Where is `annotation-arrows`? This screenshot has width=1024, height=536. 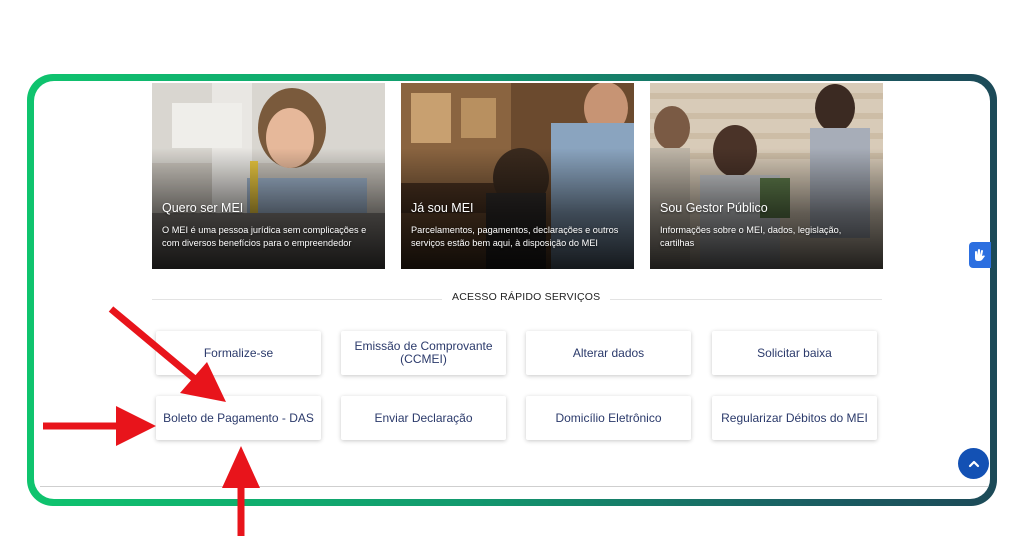
annotation-arrows is located at coordinates (151, 421).